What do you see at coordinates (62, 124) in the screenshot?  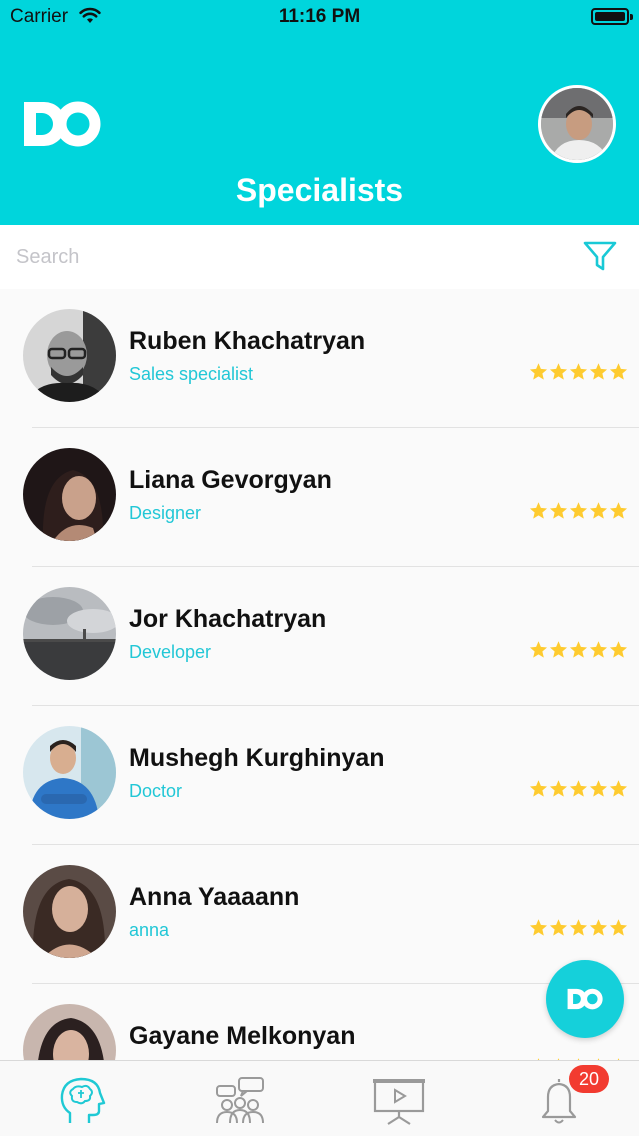 I see `do-logo` at bounding box center [62, 124].